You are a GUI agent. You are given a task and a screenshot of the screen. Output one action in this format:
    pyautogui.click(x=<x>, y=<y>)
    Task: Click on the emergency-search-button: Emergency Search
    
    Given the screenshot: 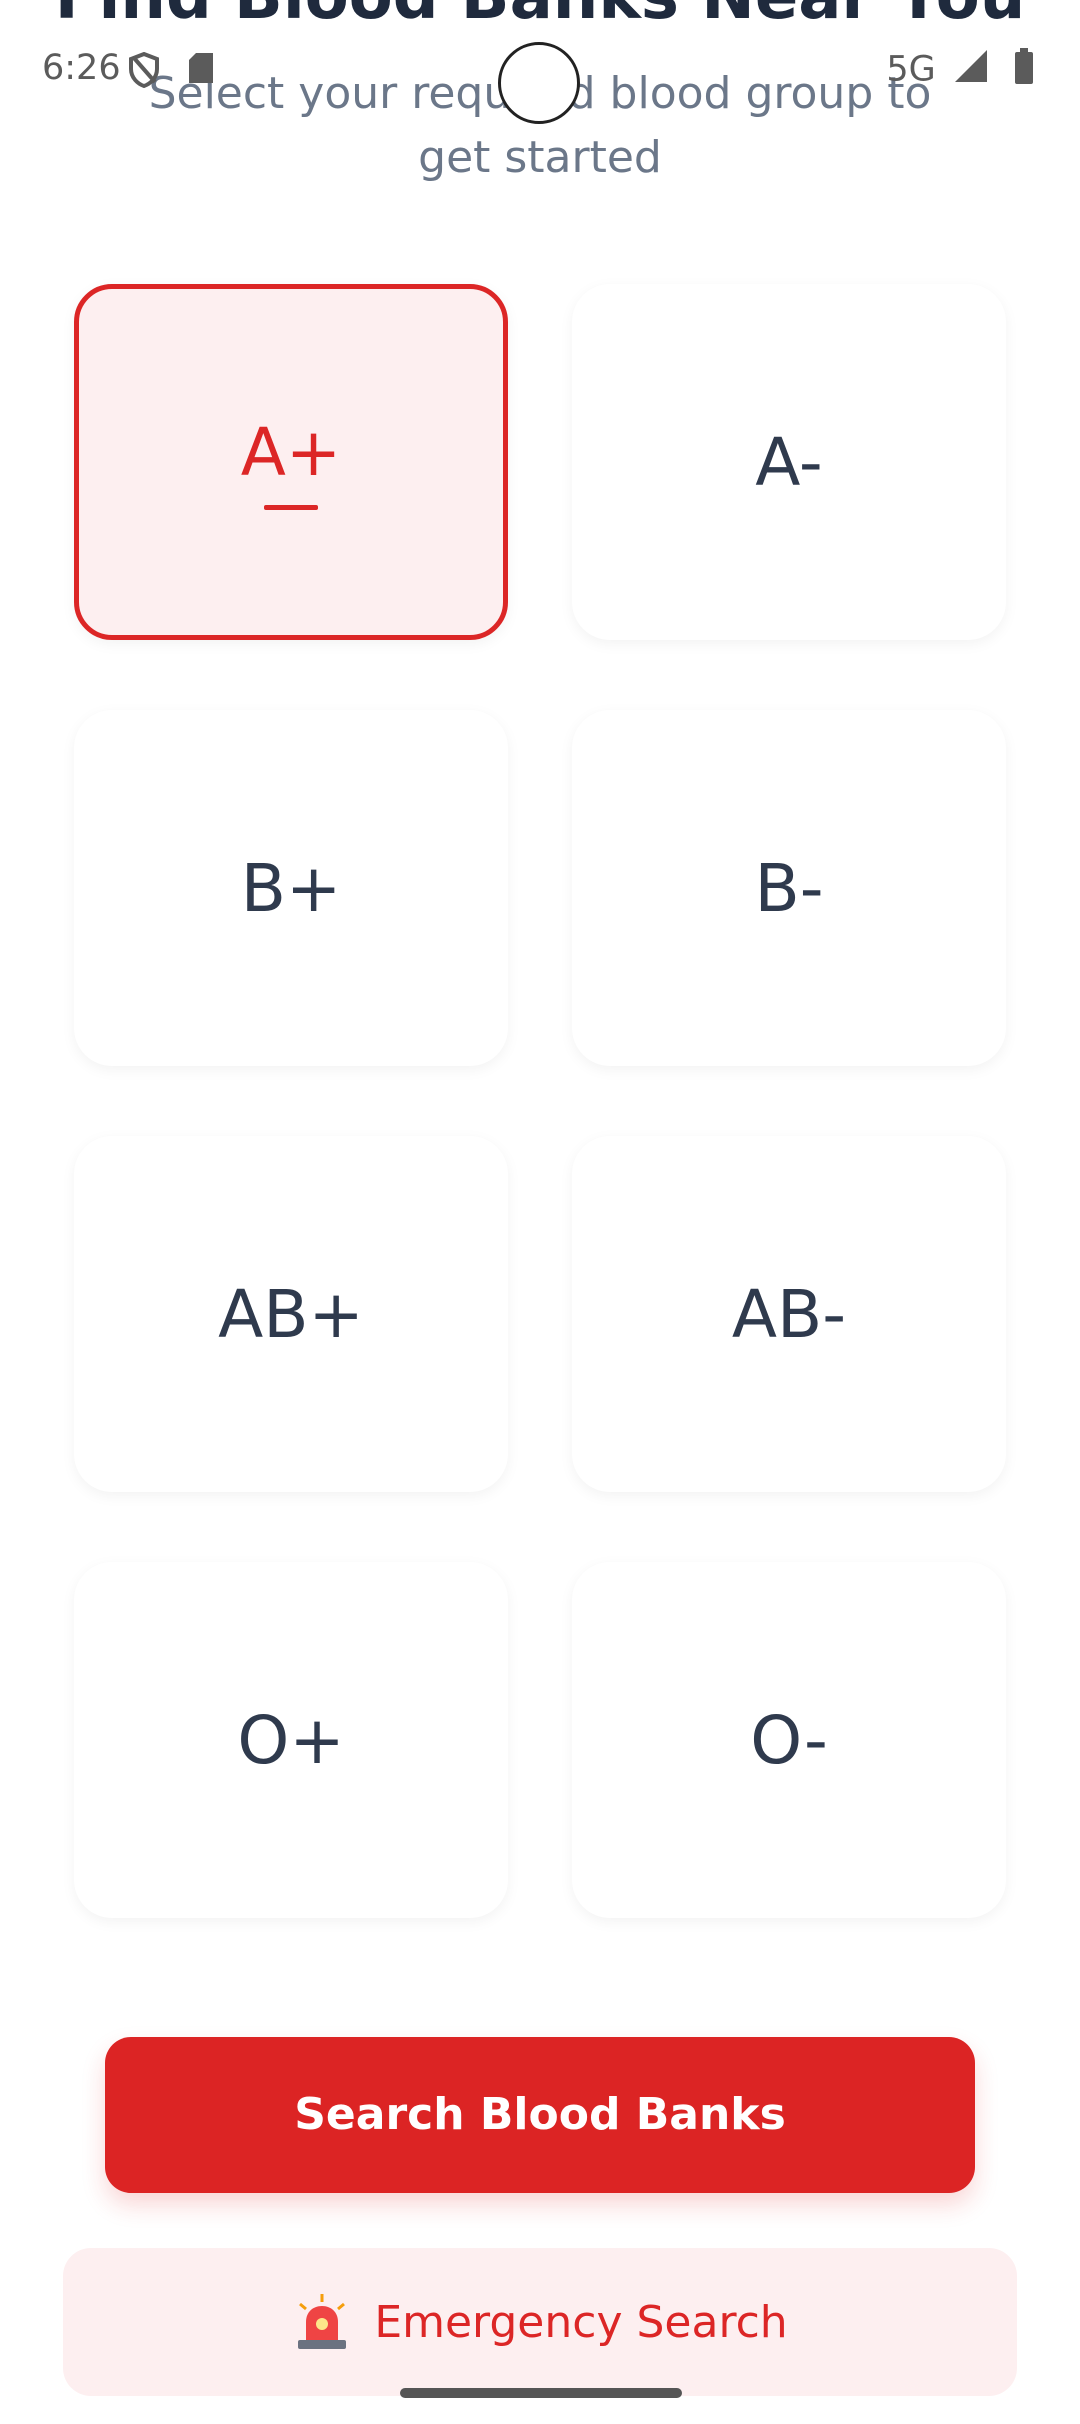 What is the action you would take?
    pyautogui.click(x=540, y=2322)
    